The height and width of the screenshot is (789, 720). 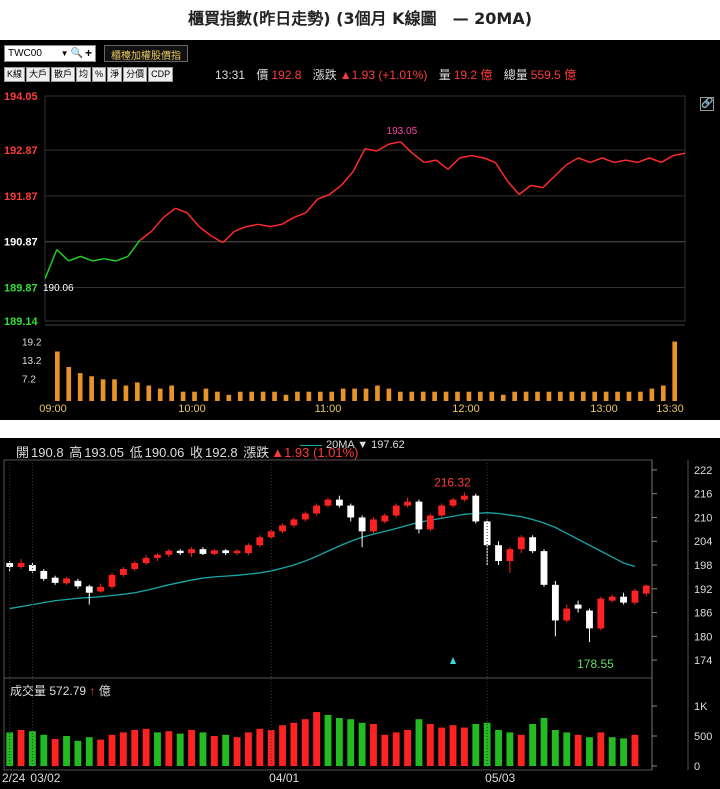 I want to click on add-icon: +, so click(x=88, y=53).